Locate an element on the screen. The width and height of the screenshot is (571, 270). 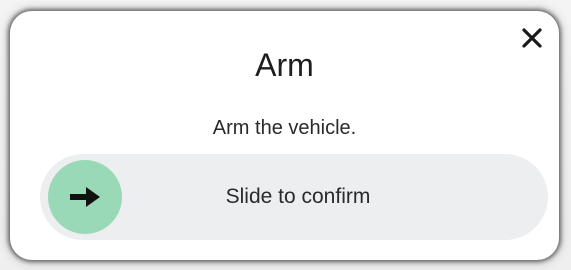
dialog-title: Arm is located at coordinates (284, 65).